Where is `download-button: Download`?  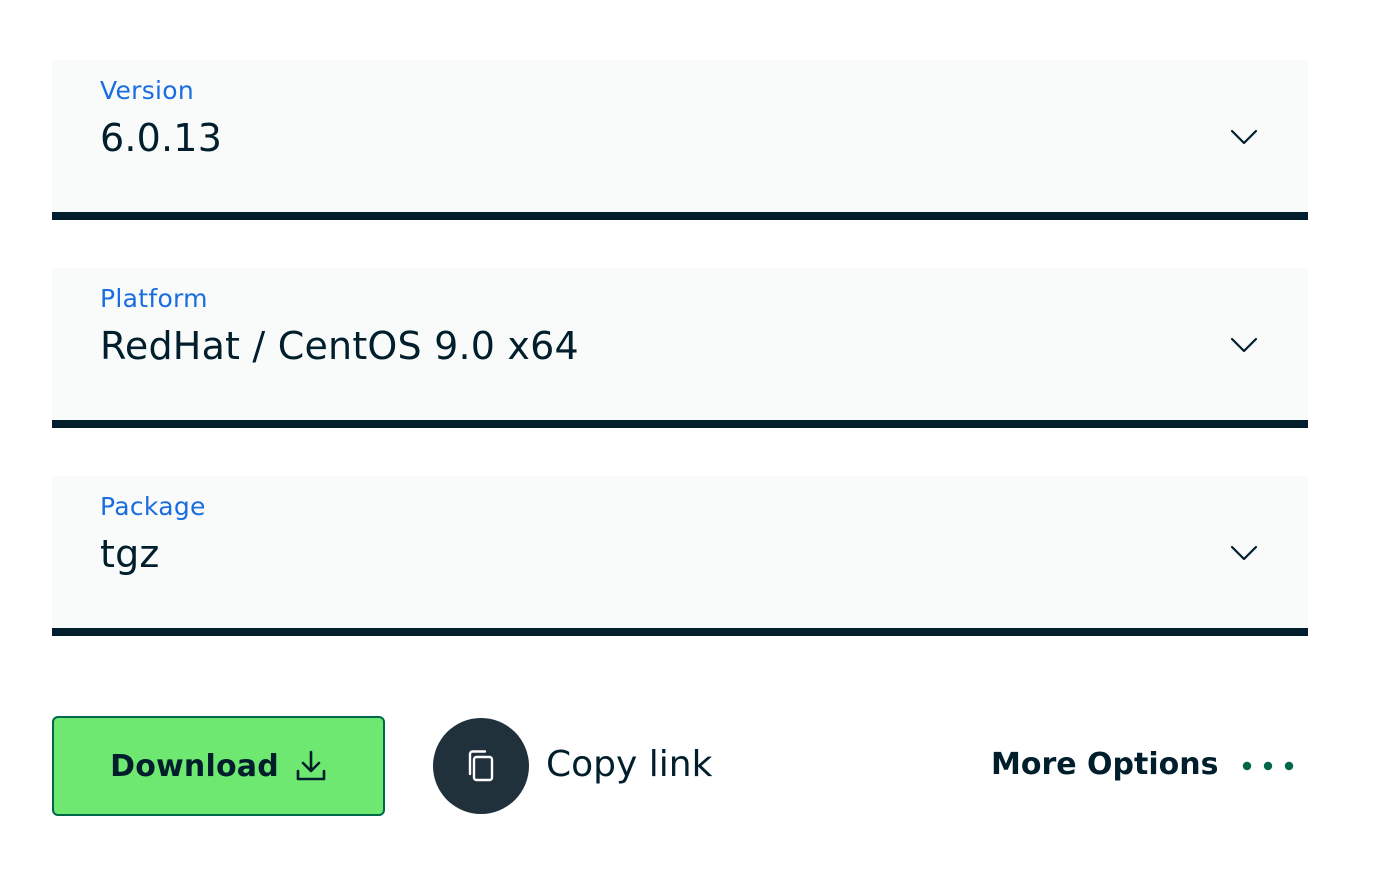 download-button: Download is located at coordinates (218, 766).